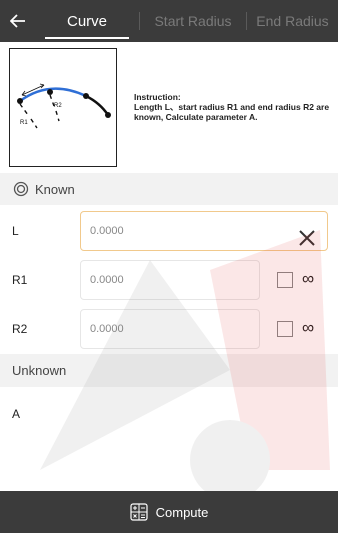  I want to click on tab-curve: Curve, so click(87, 21).